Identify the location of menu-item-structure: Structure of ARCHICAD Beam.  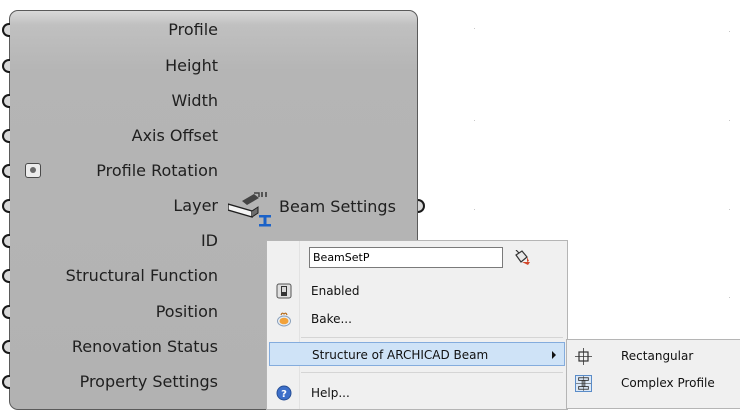
(417, 354).